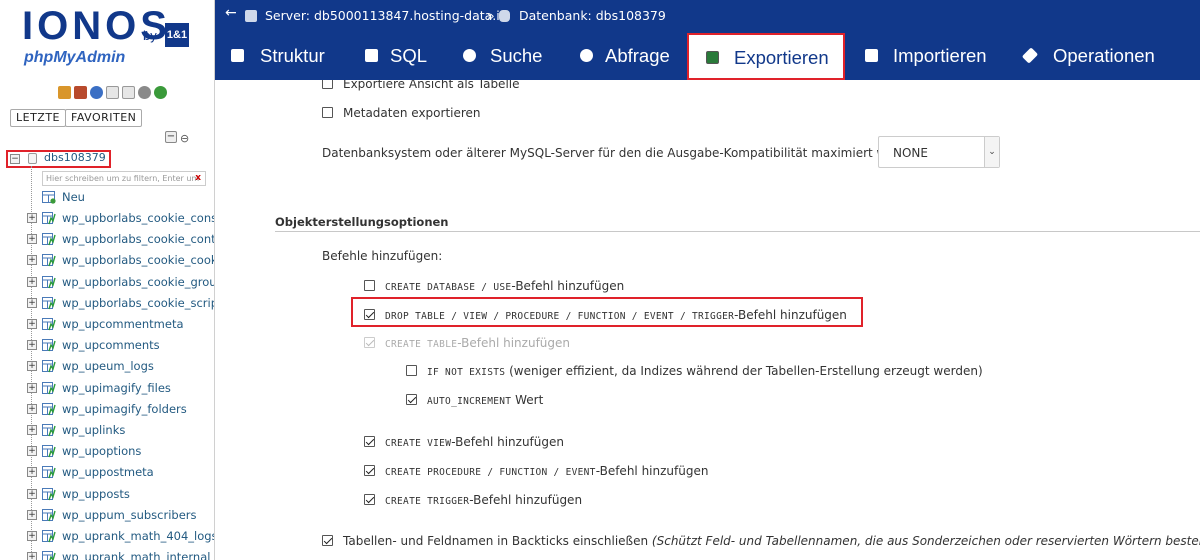 This screenshot has height=560, width=1200. Describe the element at coordinates (104, 118) in the screenshot. I see `favorites-button: FAVORITEN` at that location.